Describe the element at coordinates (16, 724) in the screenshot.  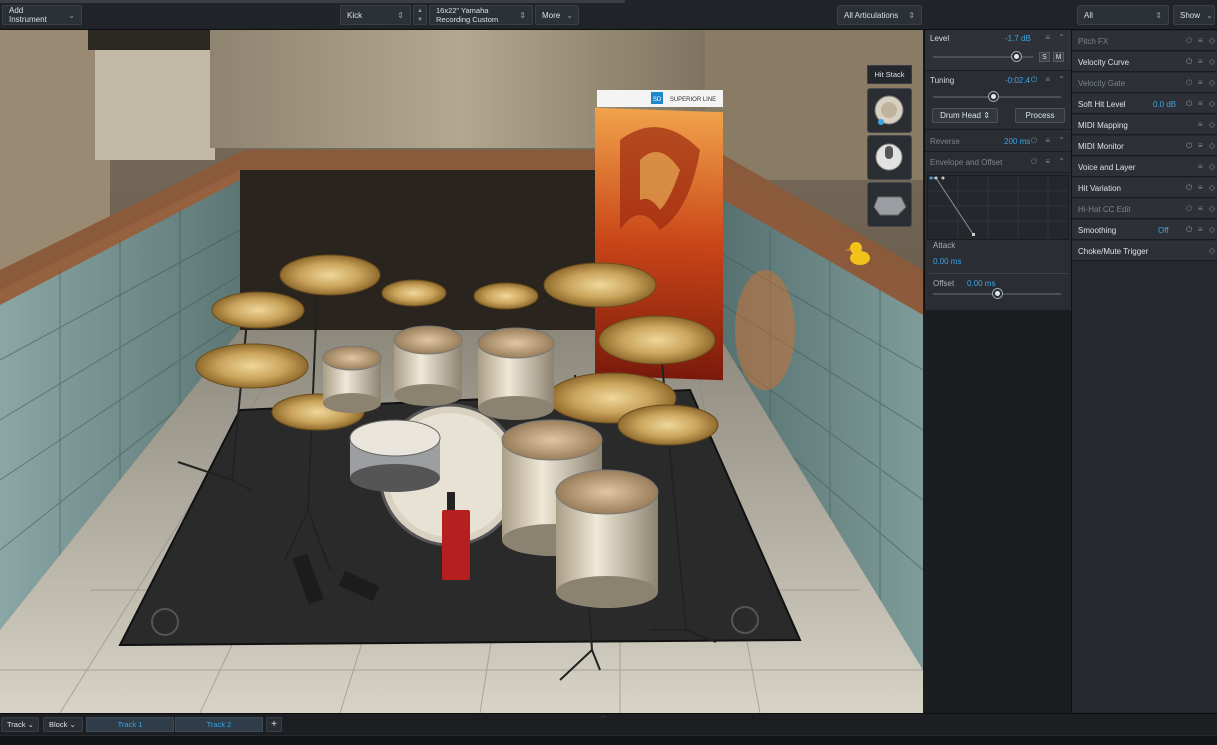
I see `track-menu-label: Track` at that location.